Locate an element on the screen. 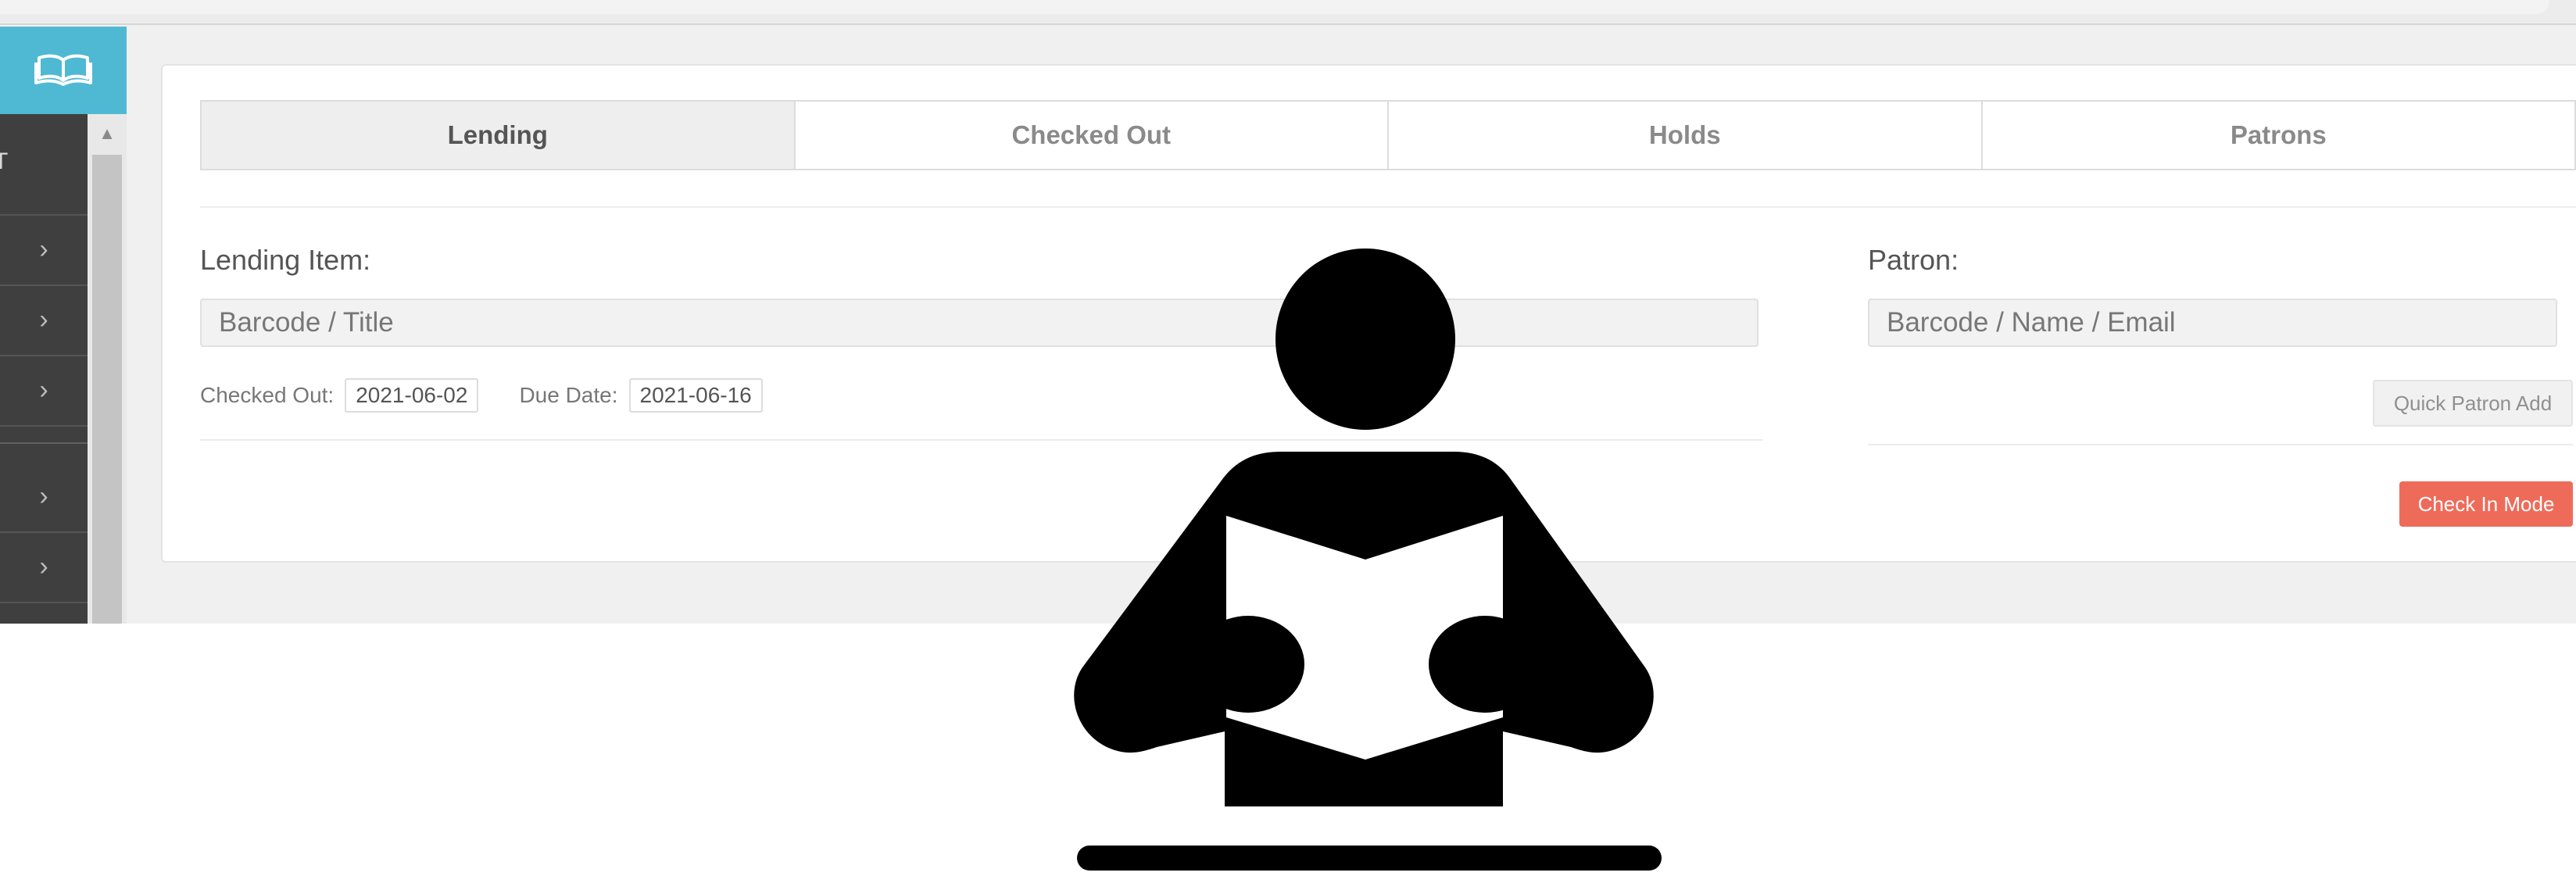  sidebar-item-1: › is located at coordinates (44, 250).